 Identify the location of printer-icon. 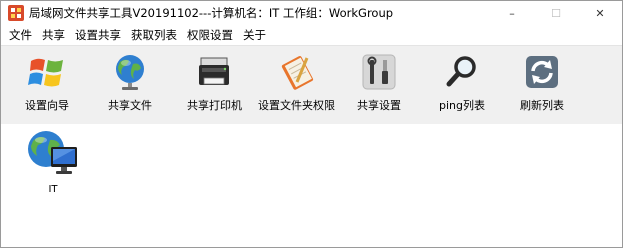
(215, 72).